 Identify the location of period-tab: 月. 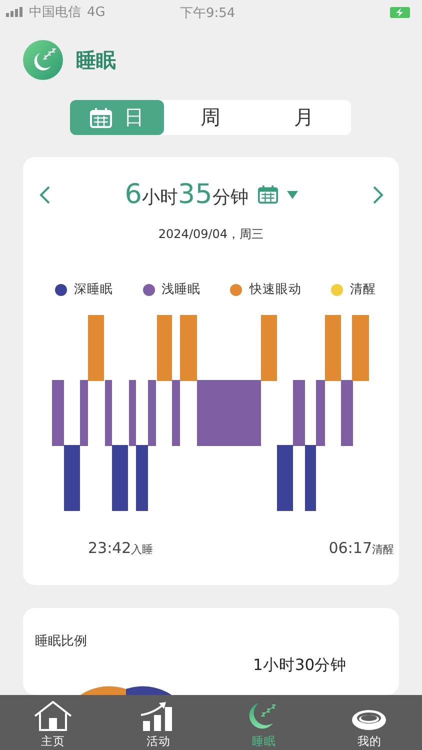
(304, 117).